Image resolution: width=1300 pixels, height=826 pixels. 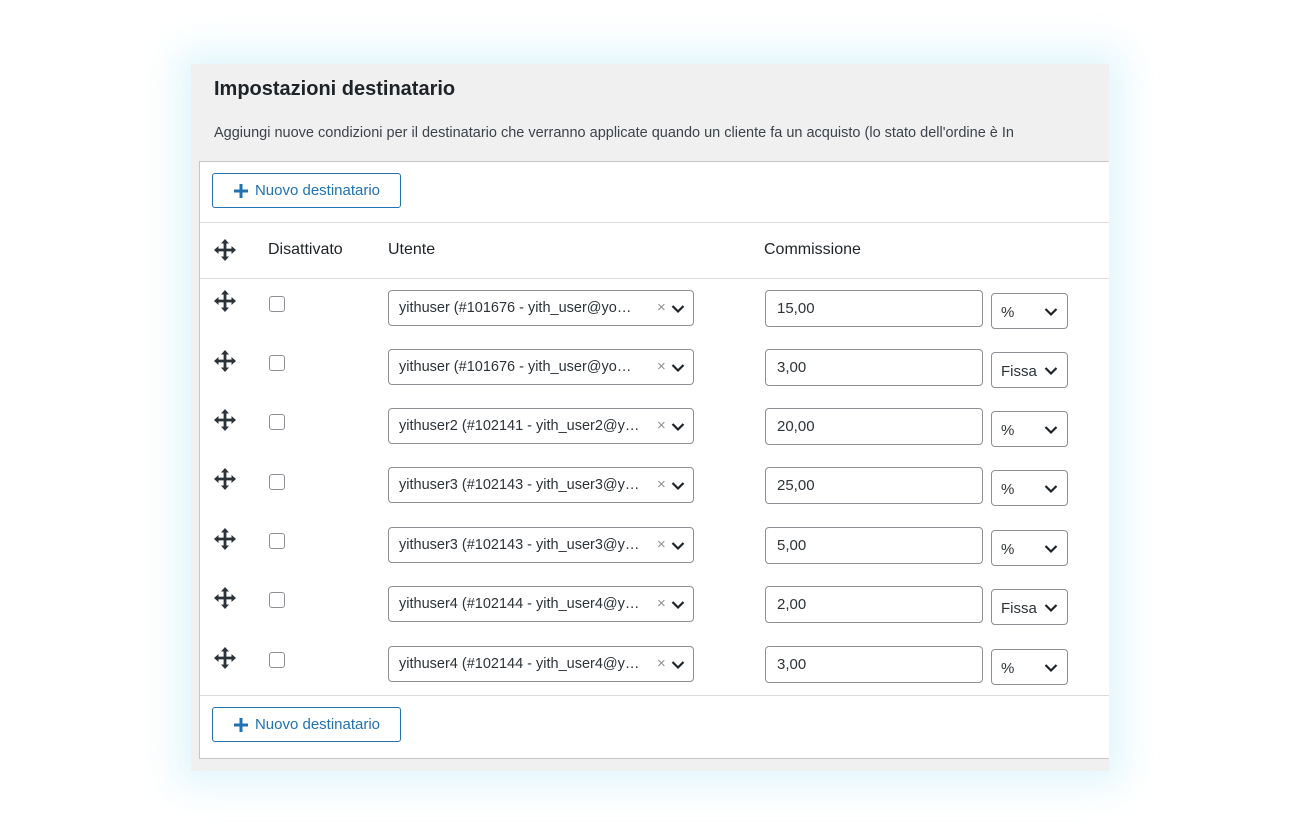 I want to click on panel-title: Impostazioni destinatario, so click(x=335, y=89).